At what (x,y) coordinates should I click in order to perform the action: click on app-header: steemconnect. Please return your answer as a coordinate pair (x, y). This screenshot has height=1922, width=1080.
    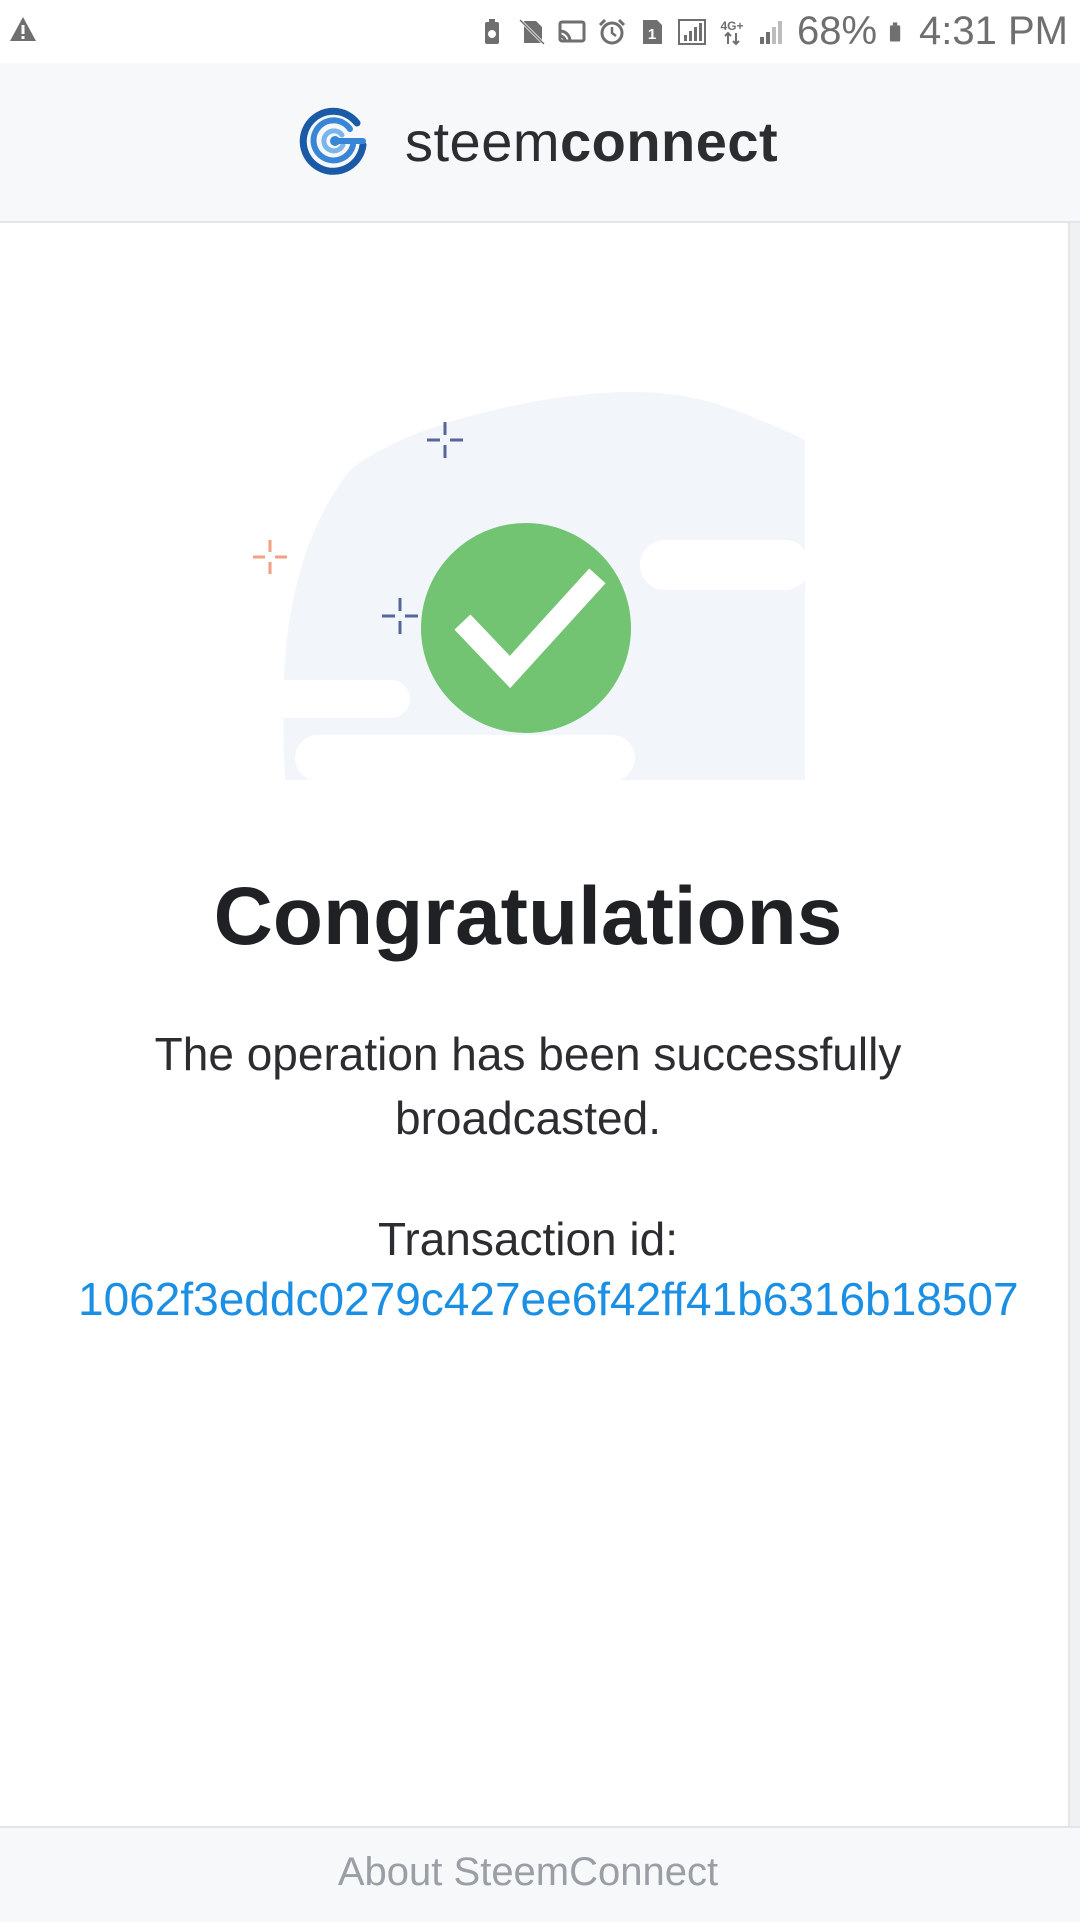
    Looking at the image, I should click on (540, 143).